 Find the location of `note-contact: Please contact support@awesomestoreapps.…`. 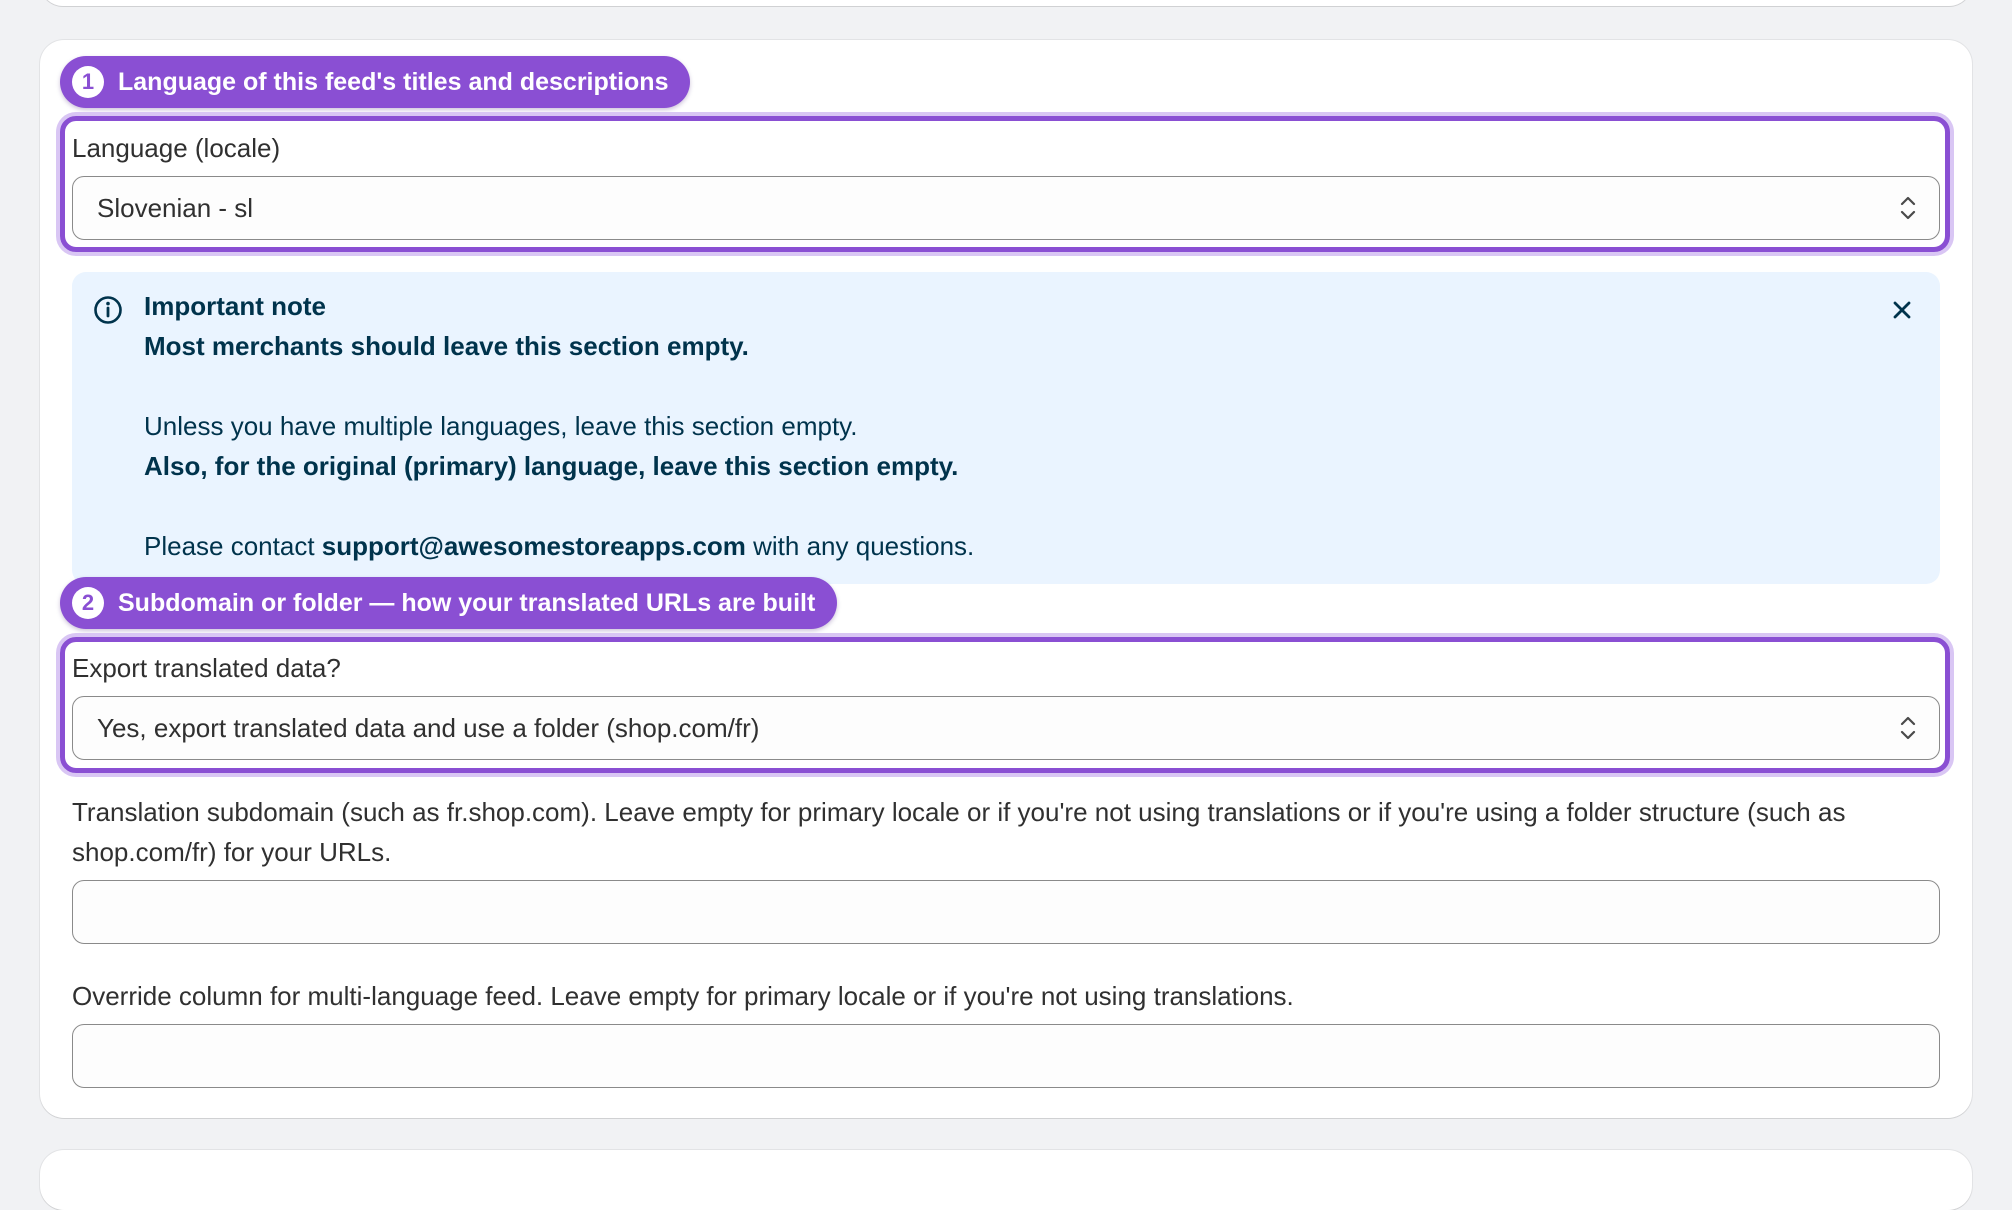

note-contact: Please contact support@awesomestoreapps.… is located at coordinates (559, 546).